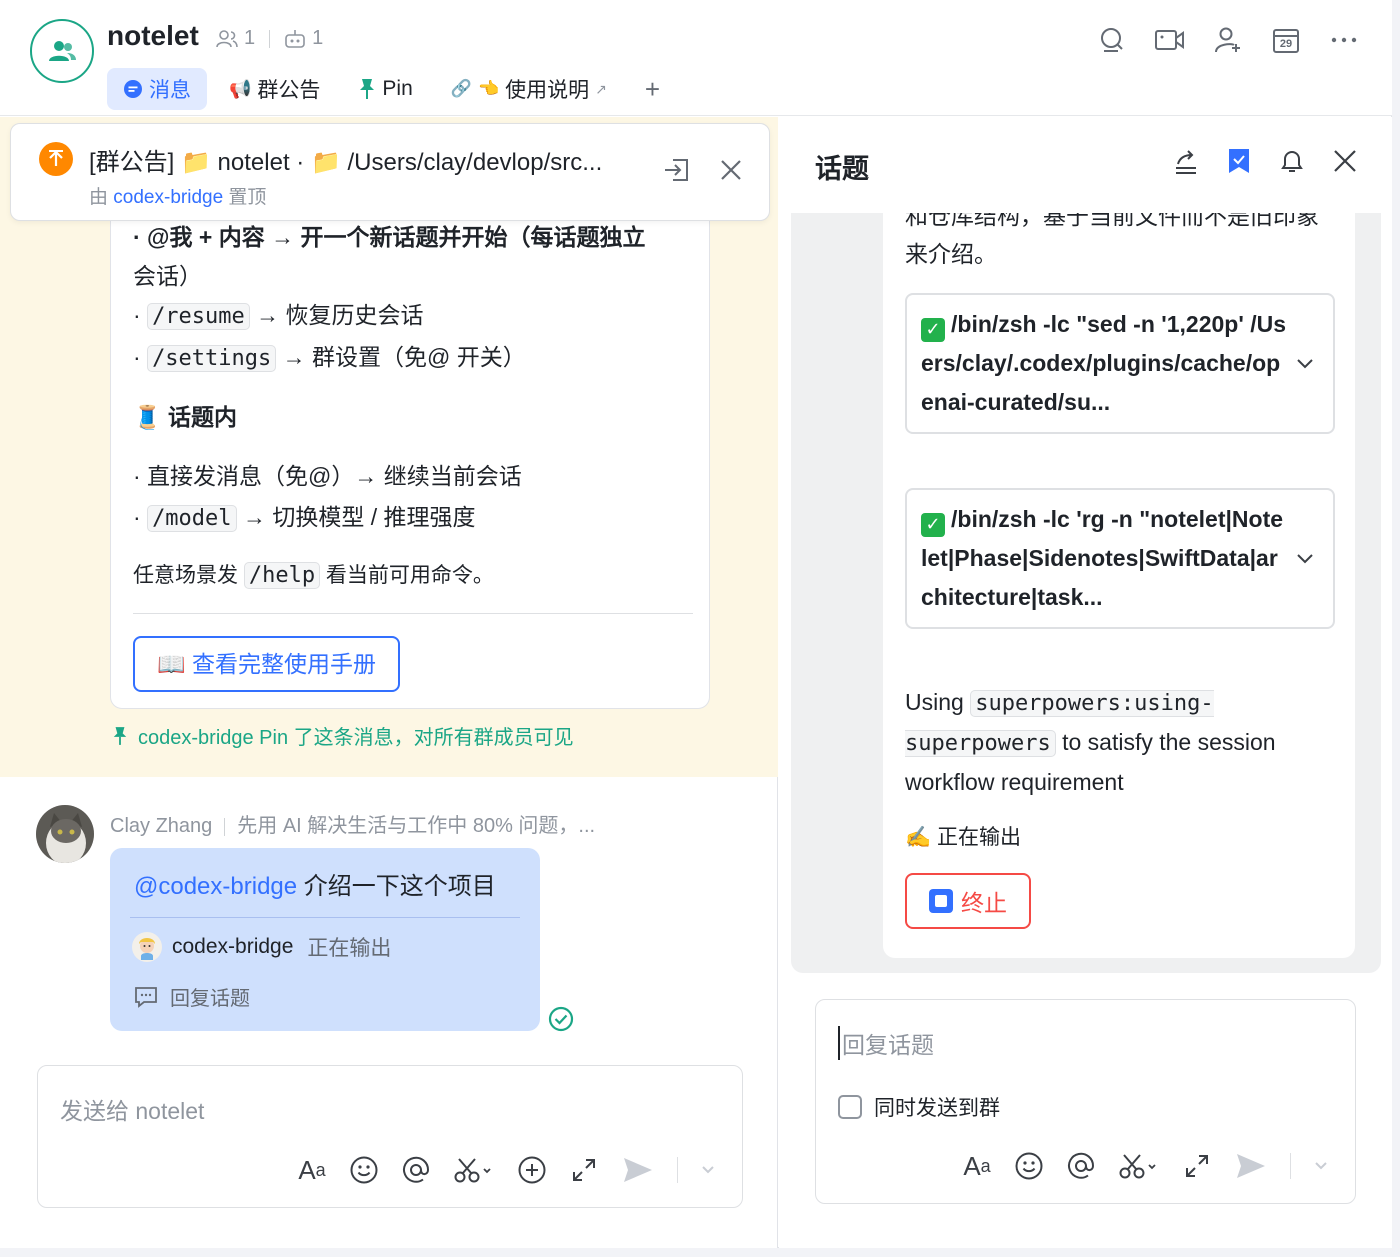 The height and width of the screenshot is (1257, 1400). I want to click on card-line: · @我 + 内容 → 开一个新话题并开始（每话题独立, so click(389, 237).